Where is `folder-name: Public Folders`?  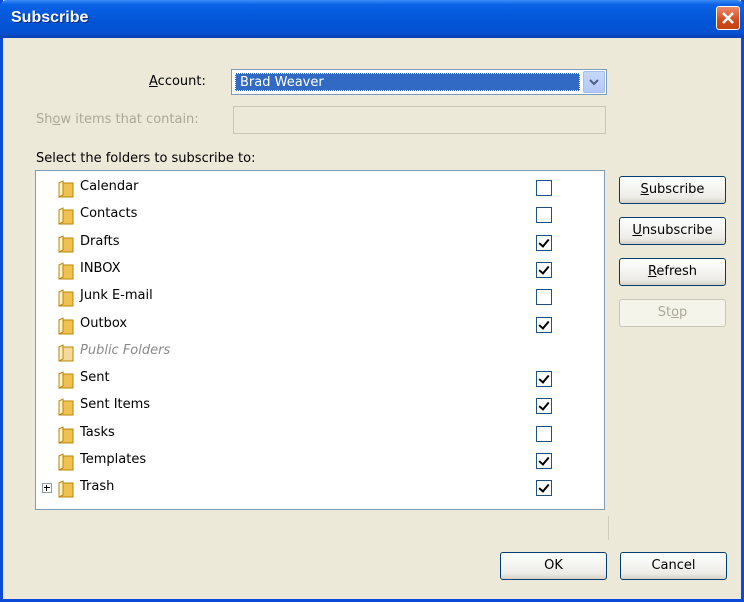
folder-name: Public Folders is located at coordinates (125, 350).